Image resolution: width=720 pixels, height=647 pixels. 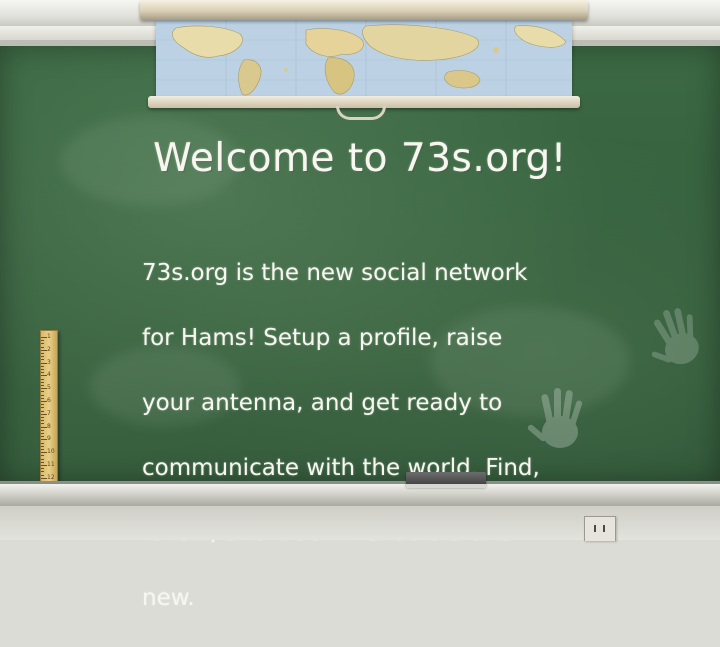 What do you see at coordinates (49, 349) in the screenshot?
I see `ruler-number: 2` at bounding box center [49, 349].